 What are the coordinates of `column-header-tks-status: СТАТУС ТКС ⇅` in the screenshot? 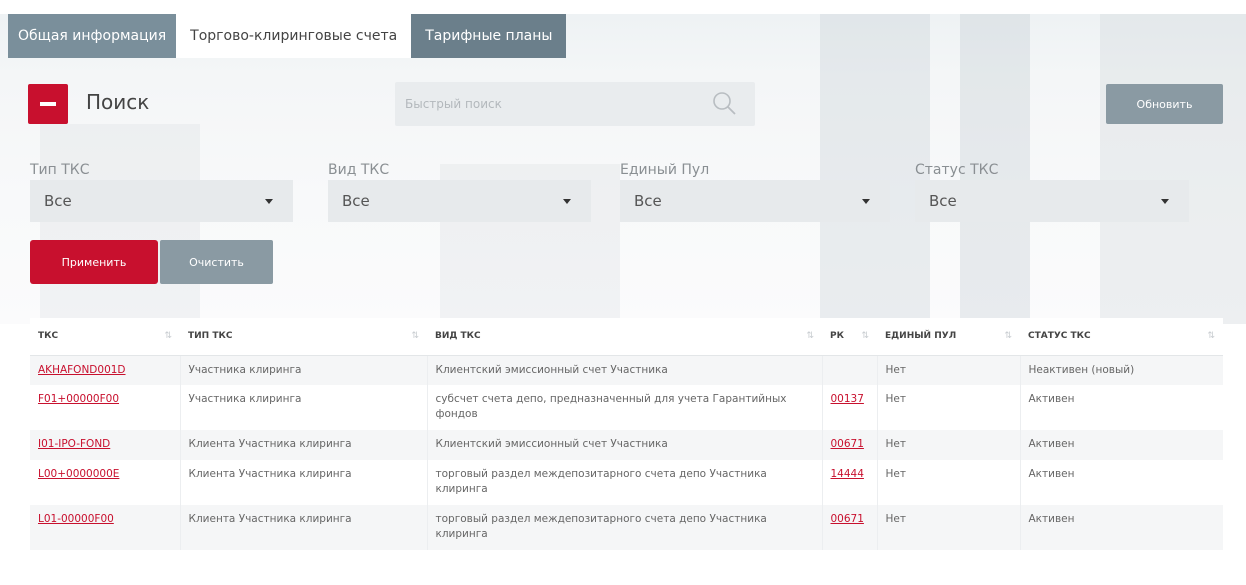 It's located at (1121, 337).